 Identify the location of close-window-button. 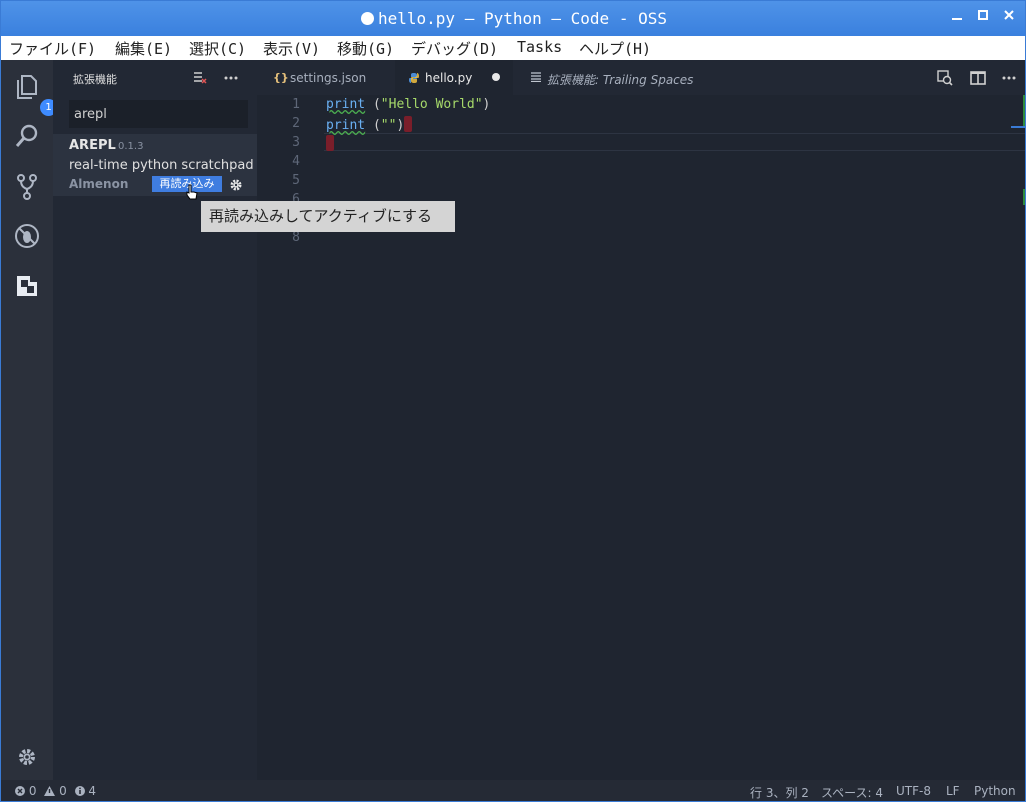
(1009, 16).